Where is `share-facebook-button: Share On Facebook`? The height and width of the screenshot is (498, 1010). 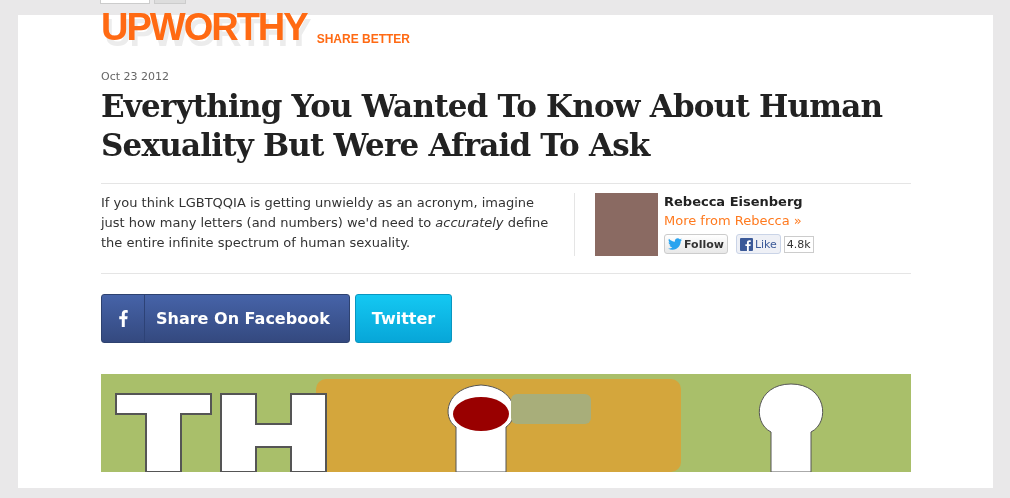
share-facebook-button: Share On Facebook is located at coordinates (225, 318).